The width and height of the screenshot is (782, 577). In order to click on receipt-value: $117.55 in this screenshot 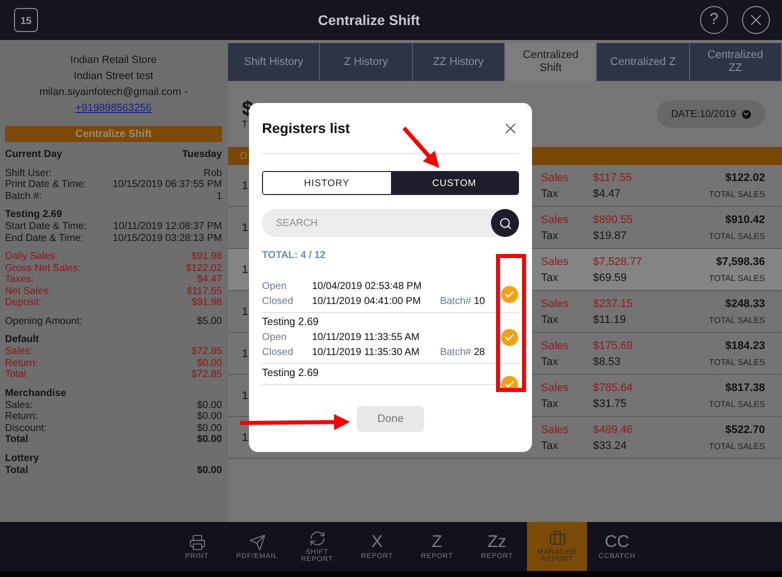, I will do `click(204, 291)`.